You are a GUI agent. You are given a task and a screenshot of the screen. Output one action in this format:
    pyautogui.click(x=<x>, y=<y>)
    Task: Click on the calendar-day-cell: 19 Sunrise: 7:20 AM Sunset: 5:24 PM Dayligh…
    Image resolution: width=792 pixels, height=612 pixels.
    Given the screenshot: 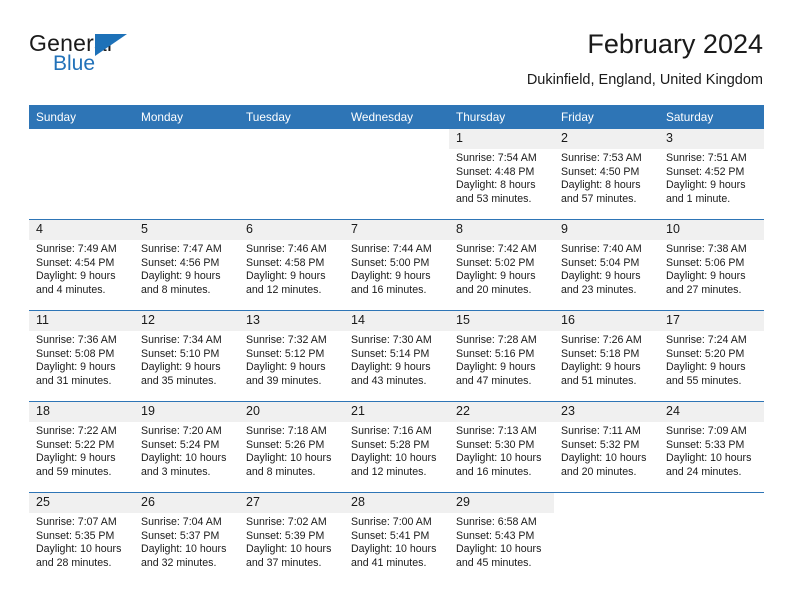 What is the action you would take?
    pyautogui.click(x=186, y=447)
    